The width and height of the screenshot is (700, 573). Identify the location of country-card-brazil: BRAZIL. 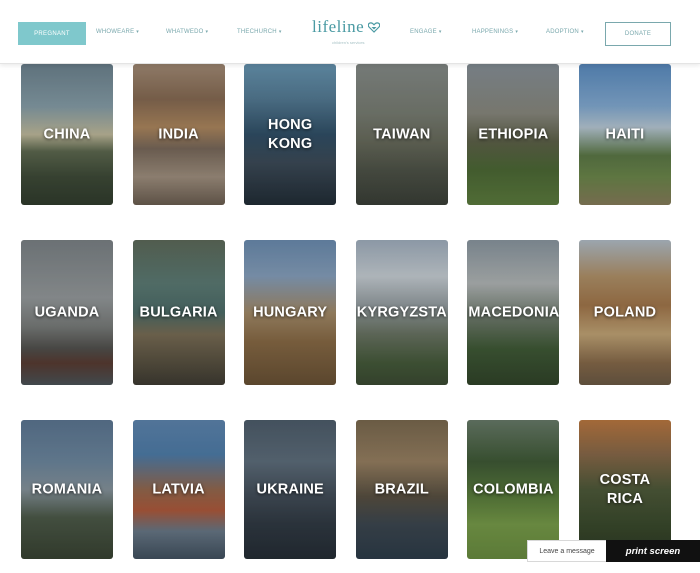
(401, 489).